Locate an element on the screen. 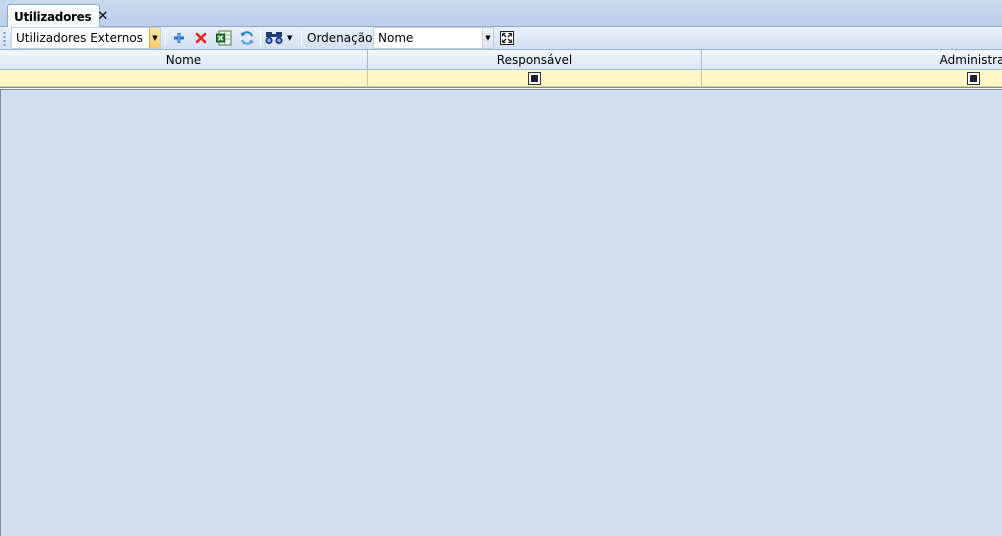 The image size is (1002, 536). fit-columns-icon is located at coordinates (507, 38).